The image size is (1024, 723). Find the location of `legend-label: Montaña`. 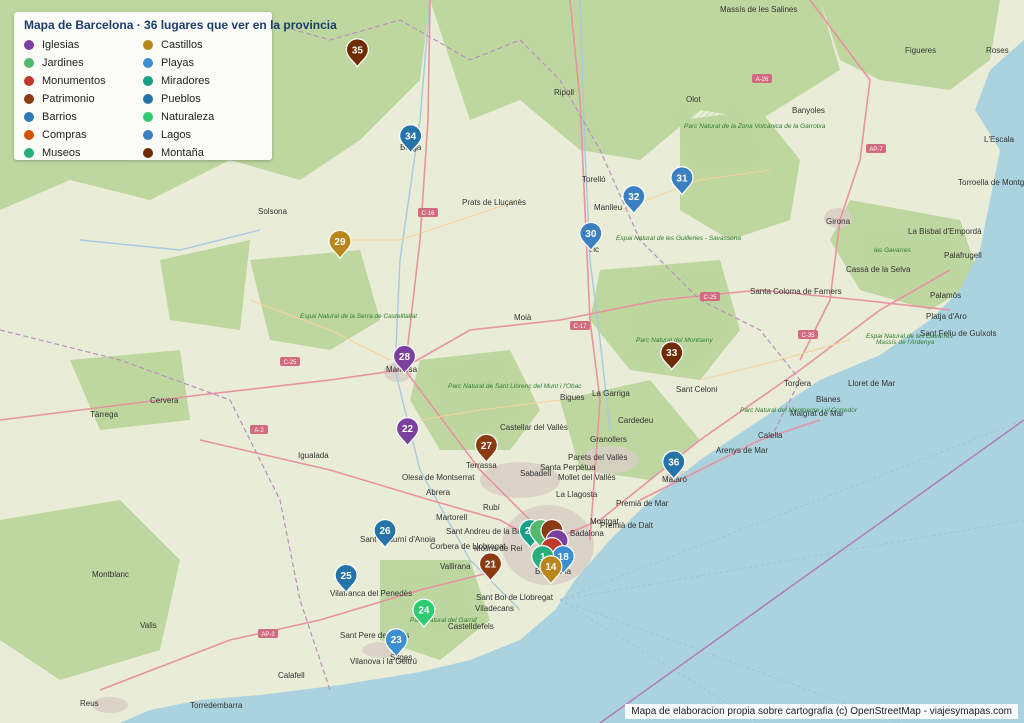

legend-label: Montaña is located at coordinates (182, 153).